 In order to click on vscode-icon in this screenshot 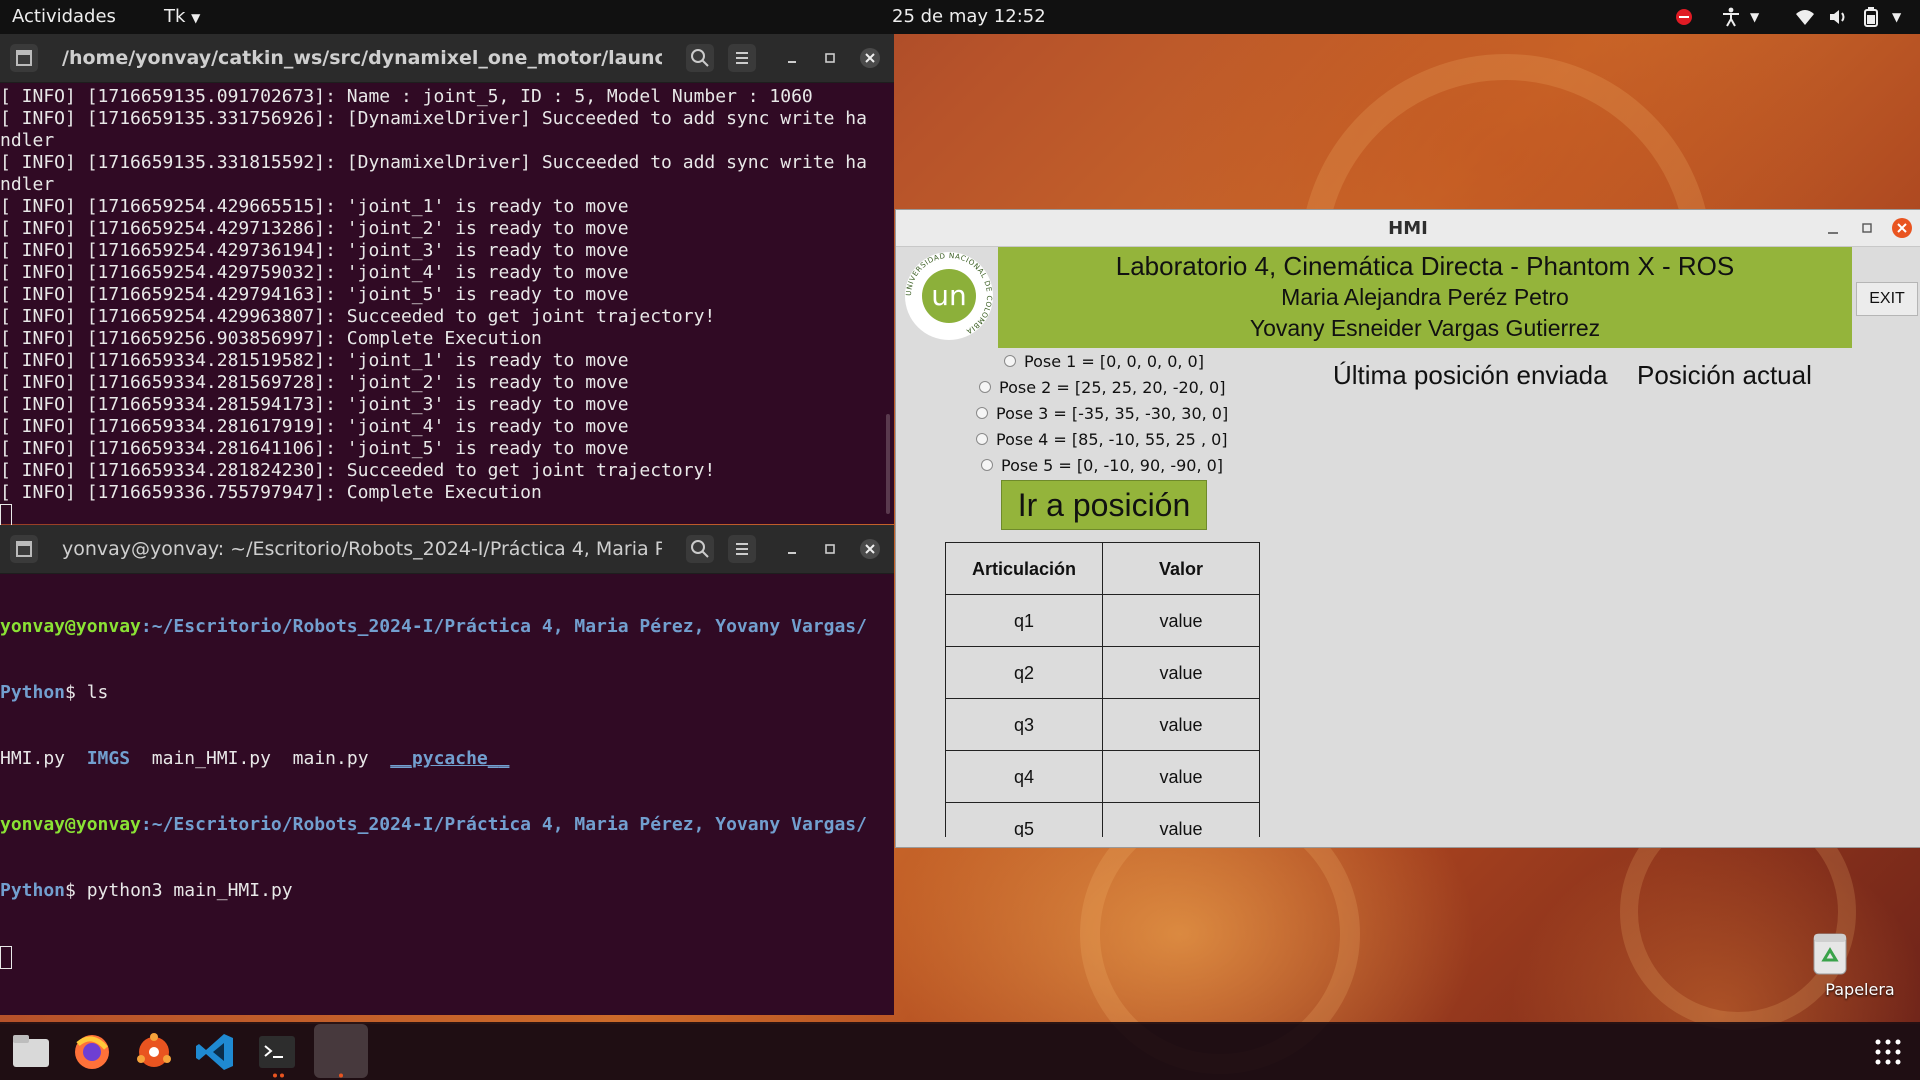, I will do `click(215, 1052)`.